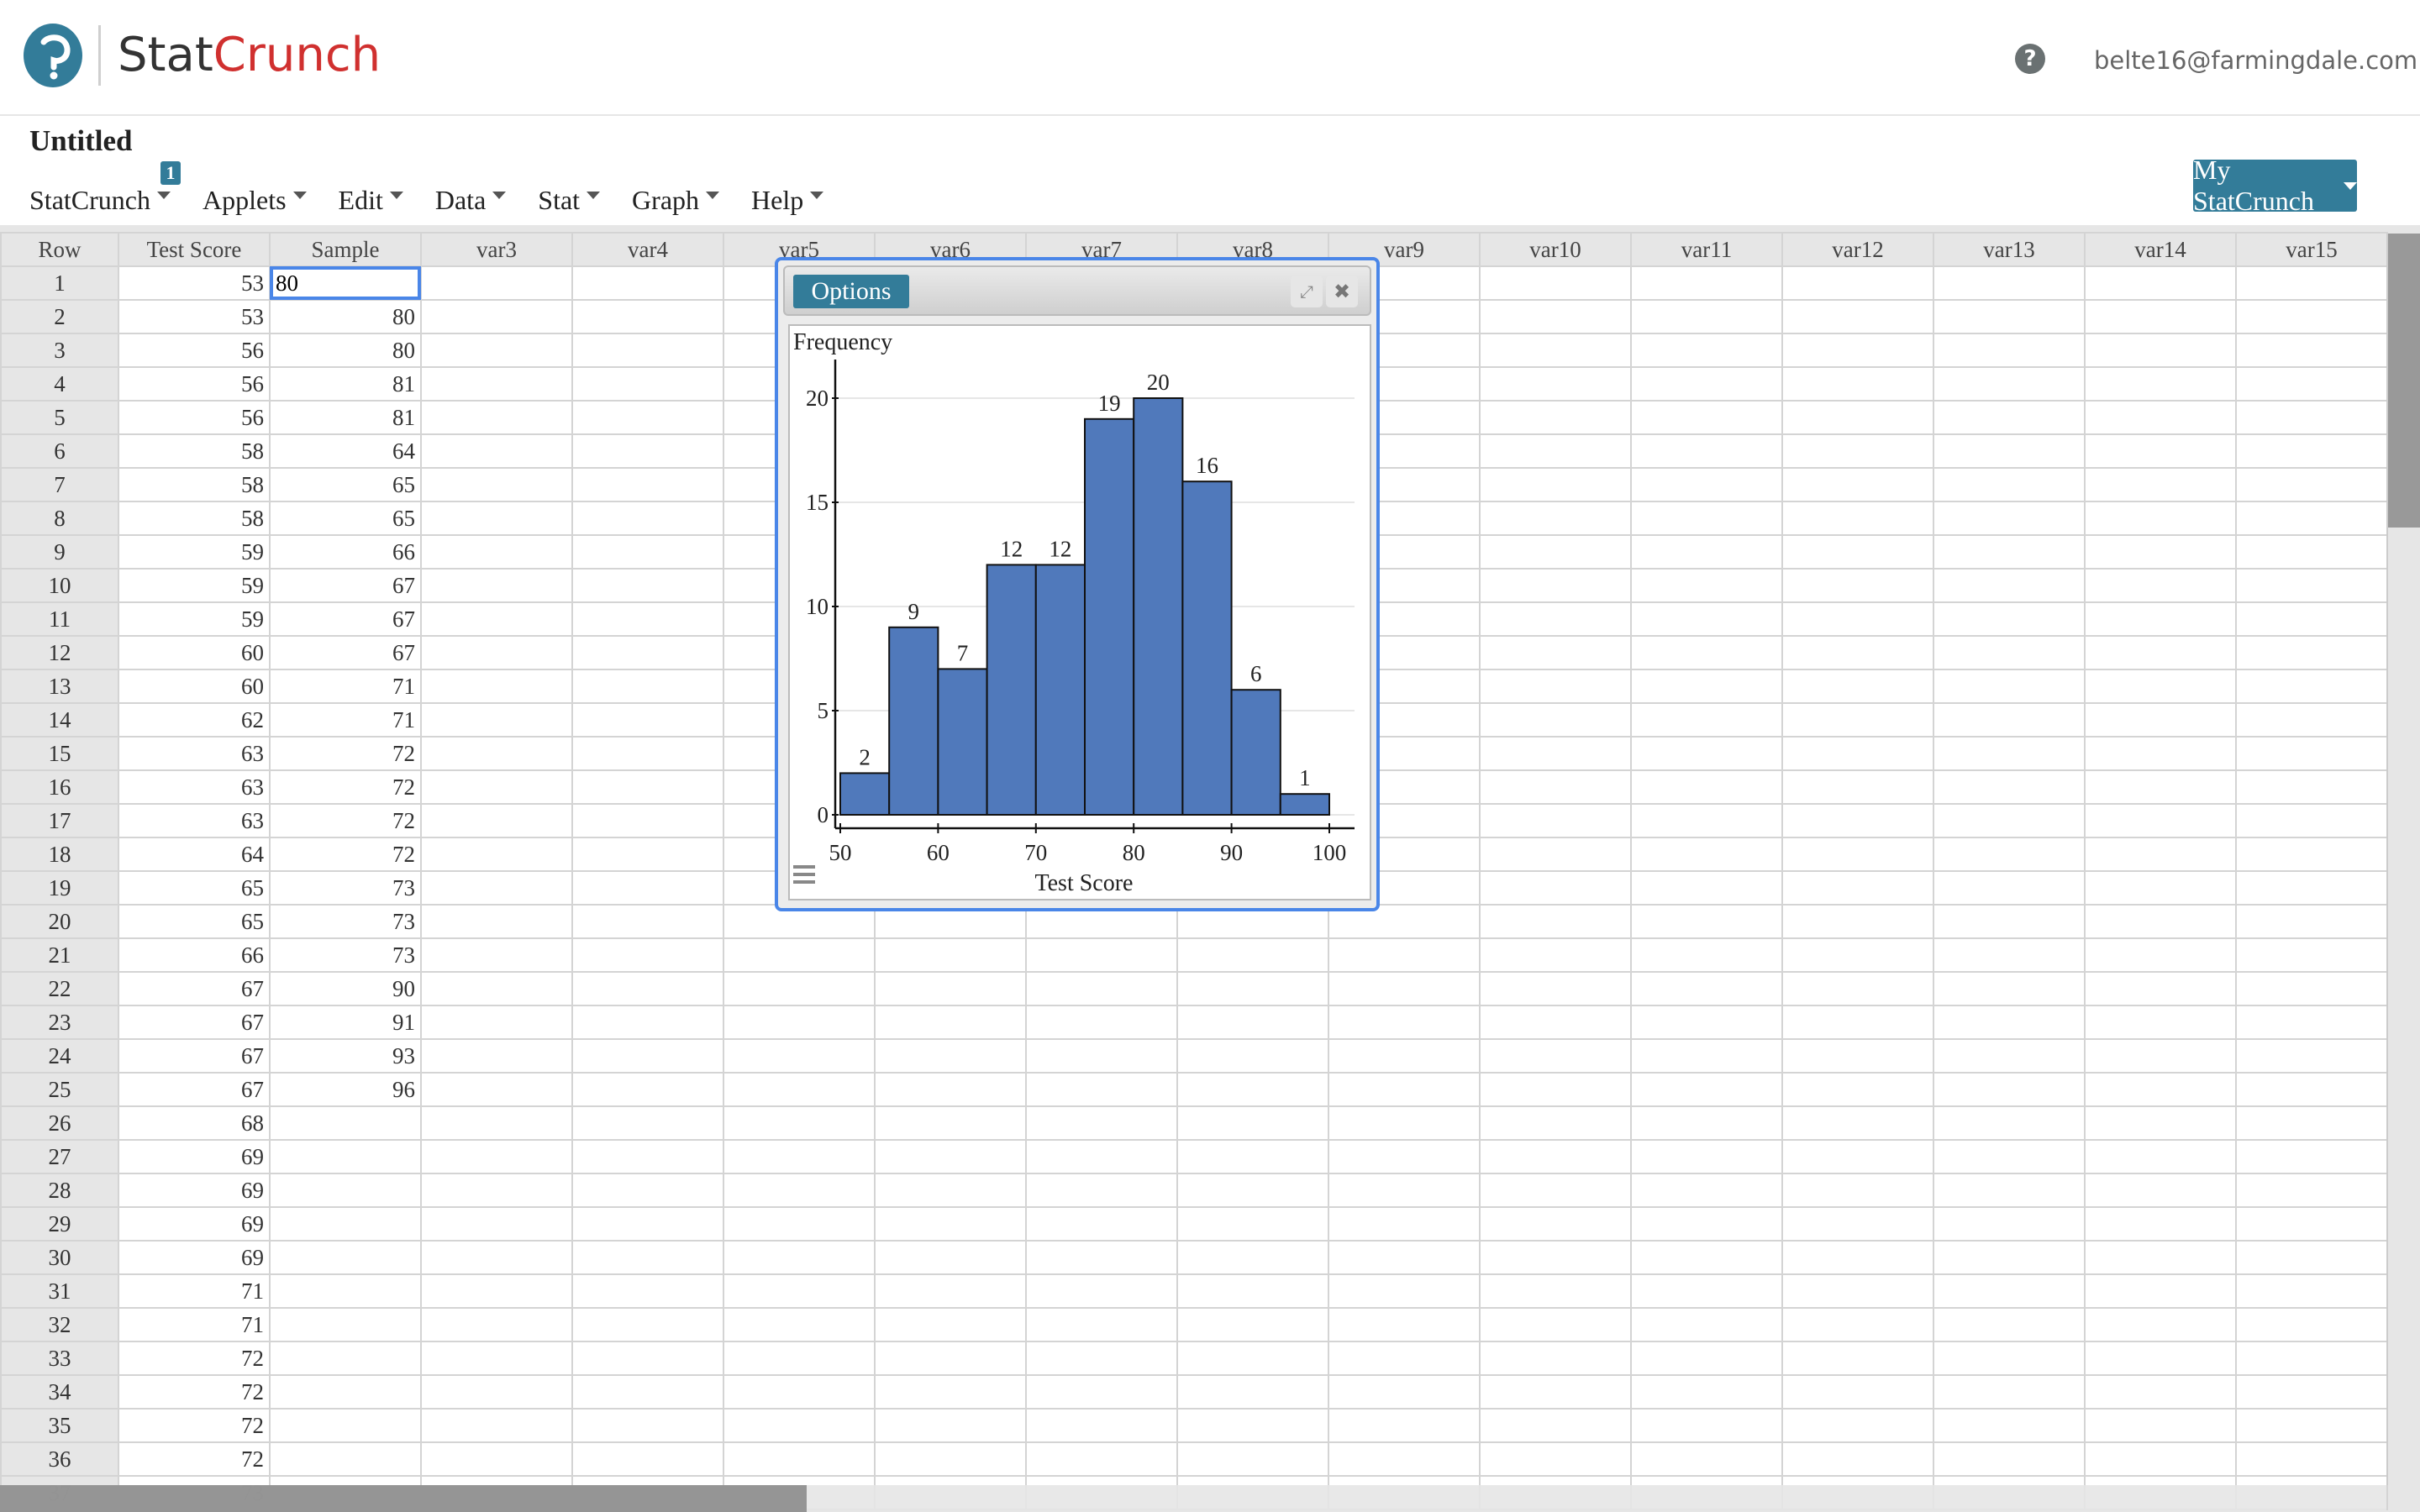 This screenshot has width=2420, height=1512. What do you see at coordinates (2403, 859) in the screenshot?
I see `vertical-scrollbar` at bounding box center [2403, 859].